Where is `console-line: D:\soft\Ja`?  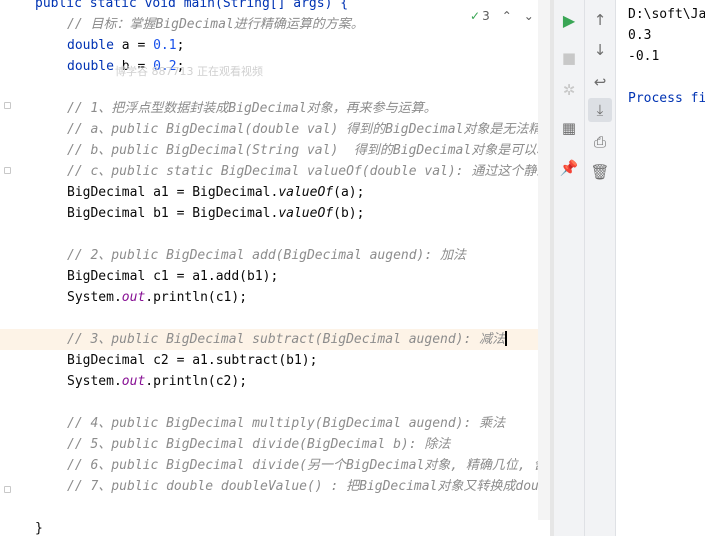
console-line: D:\soft\Ja is located at coordinates (666, 14).